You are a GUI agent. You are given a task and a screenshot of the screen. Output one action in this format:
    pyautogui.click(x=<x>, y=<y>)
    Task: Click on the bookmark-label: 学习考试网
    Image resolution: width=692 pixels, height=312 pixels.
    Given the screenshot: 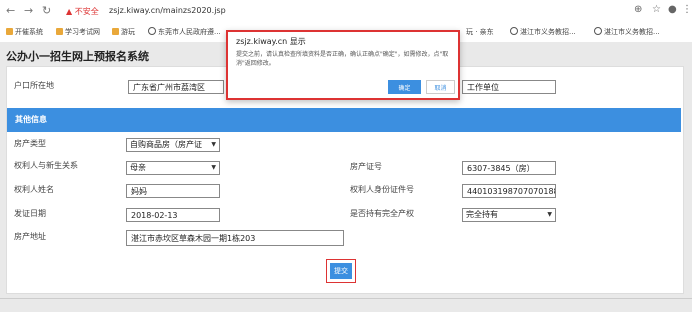 What is the action you would take?
    pyautogui.click(x=82, y=32)
    